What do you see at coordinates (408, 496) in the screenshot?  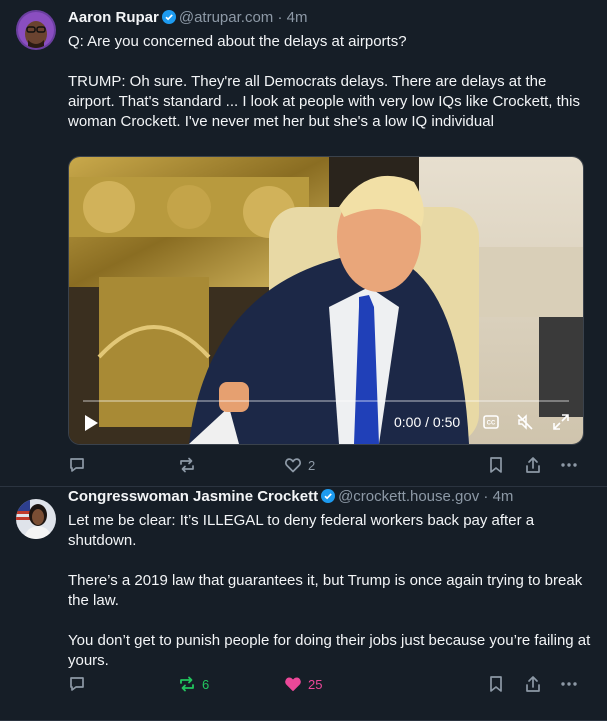 I see `author-handle: @crockett.house.gov` at bounding box center [408, 496].